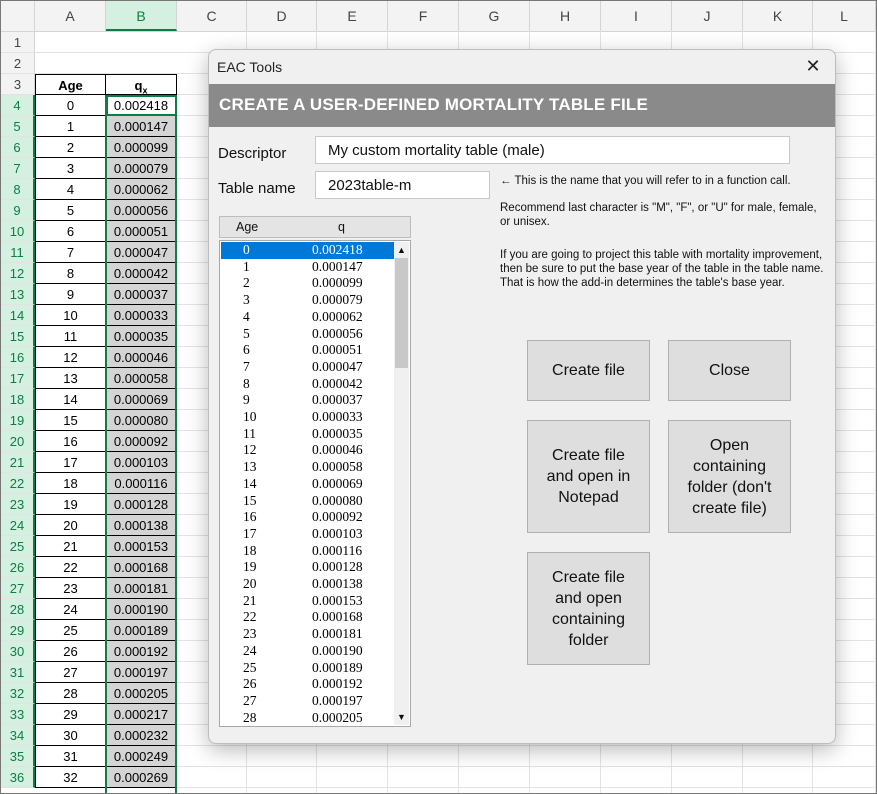  Describe the element at coordinates (636, 16) in the screenshot. I see `column-header-i: I` at that location.